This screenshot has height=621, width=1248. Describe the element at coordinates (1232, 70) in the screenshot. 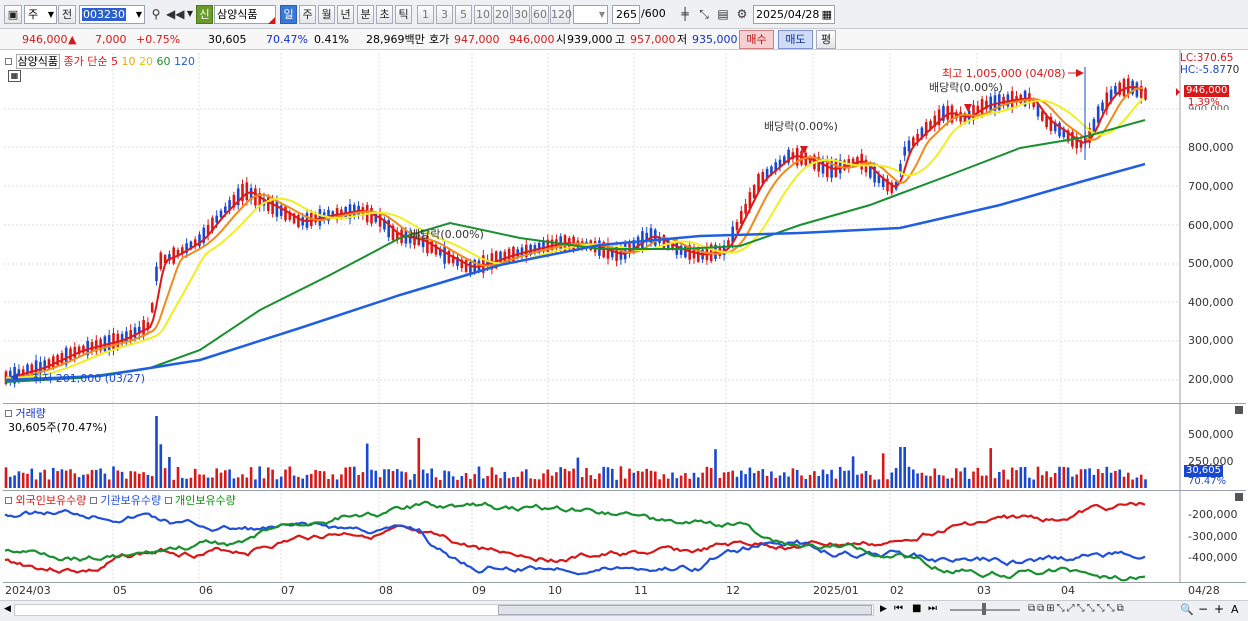

I see `hc-suffix: 70` at that location.